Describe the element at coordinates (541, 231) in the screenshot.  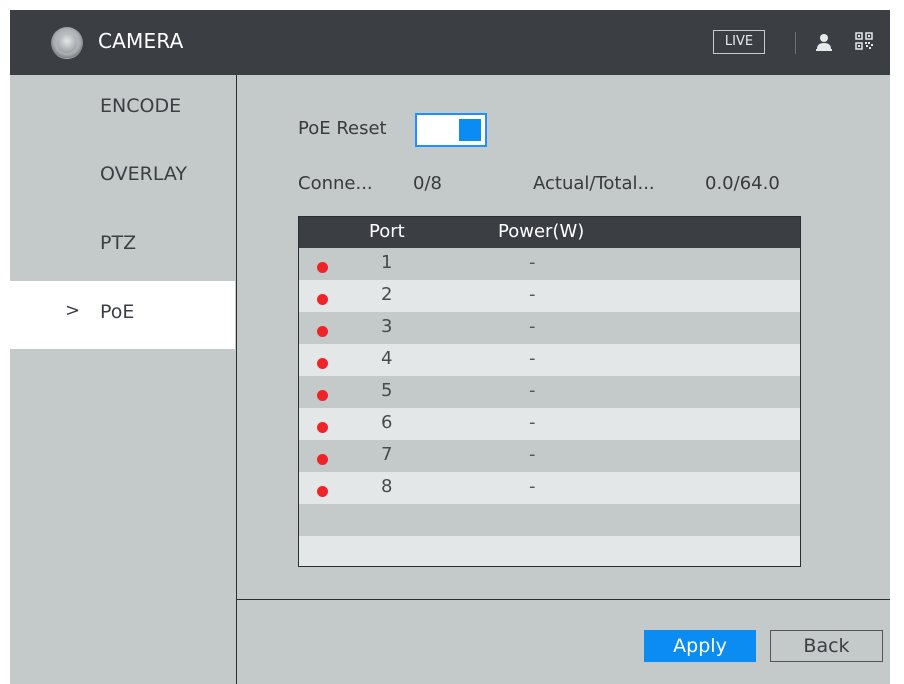
I see `column-header-power: Power(W)` at that location.